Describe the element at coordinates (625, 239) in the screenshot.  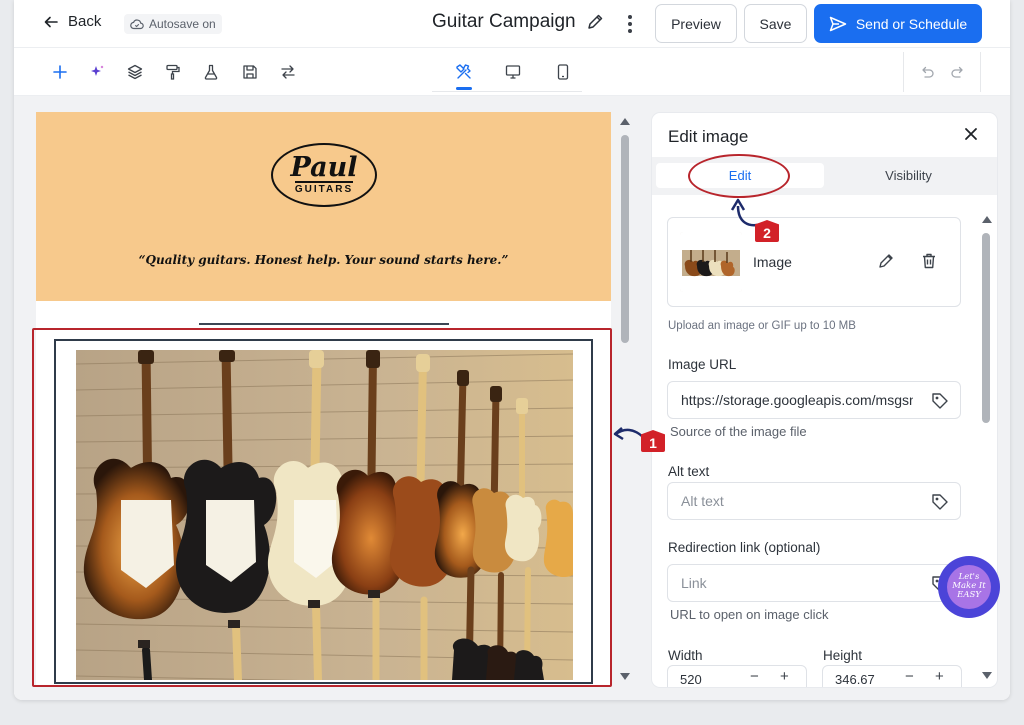
I see `canvas-scroll-thumb` at that location.